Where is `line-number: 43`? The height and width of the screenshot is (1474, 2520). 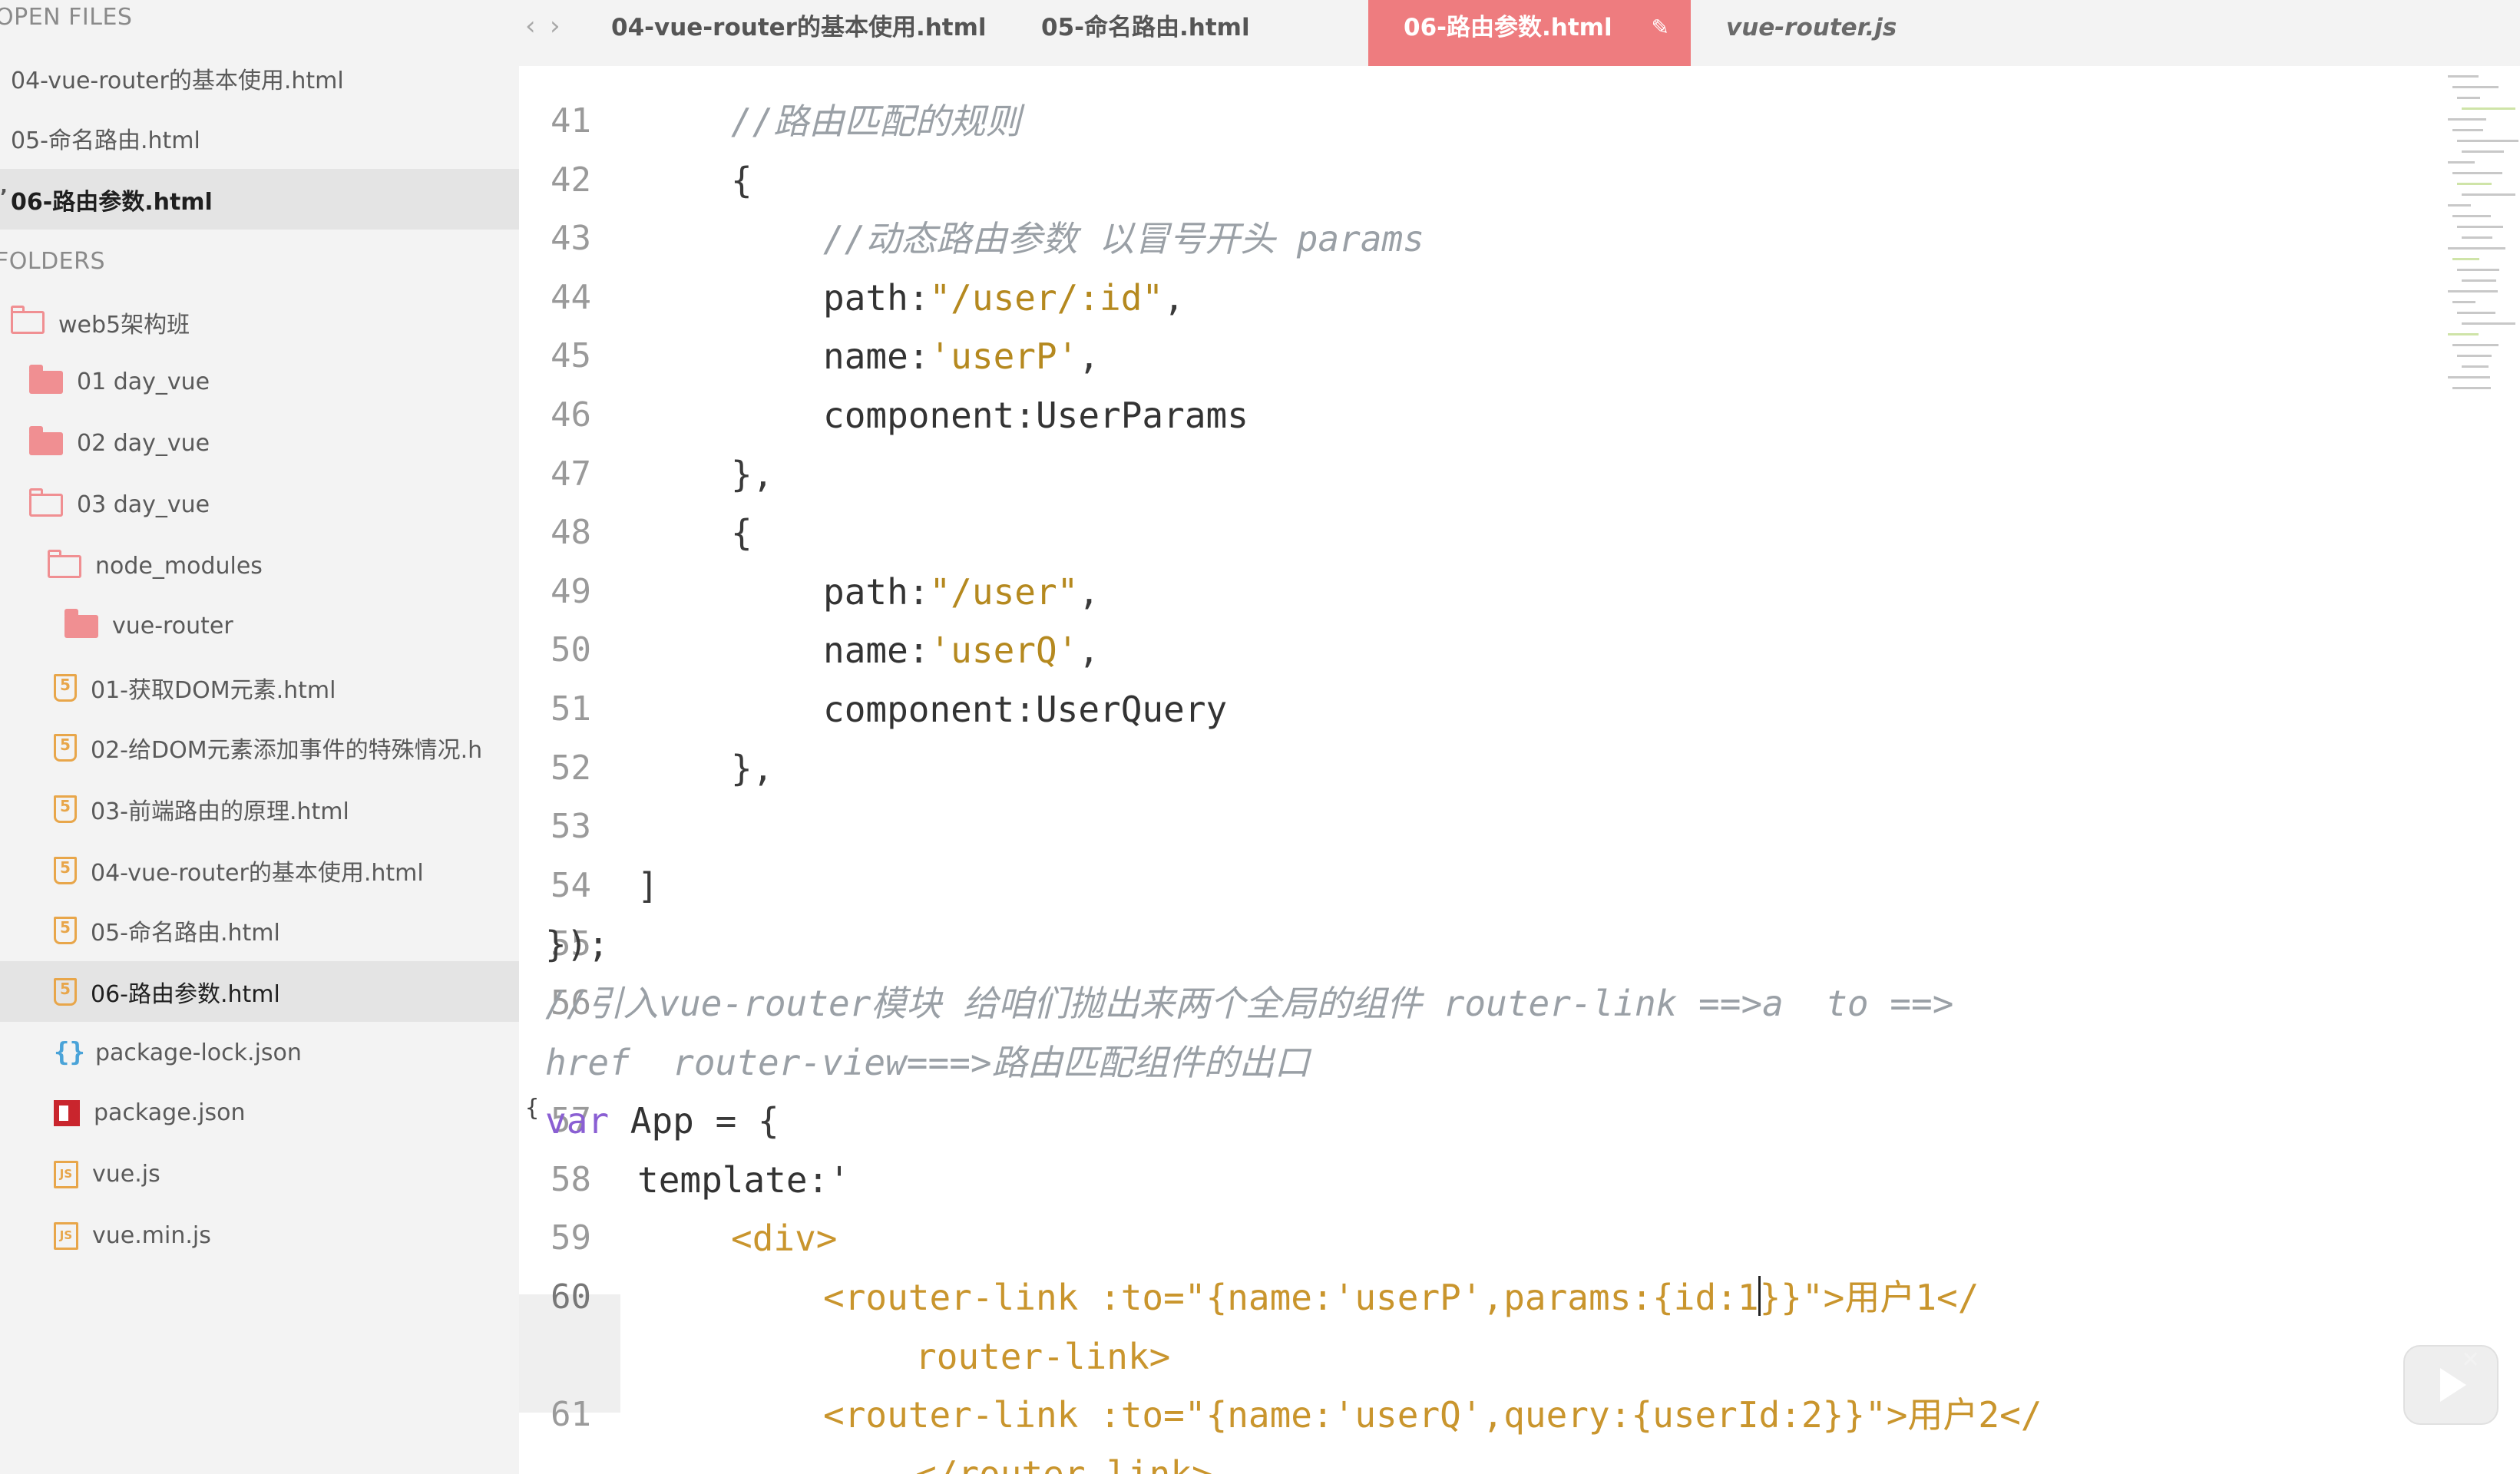
line-number: 43 is located at coordinates (571, 239).